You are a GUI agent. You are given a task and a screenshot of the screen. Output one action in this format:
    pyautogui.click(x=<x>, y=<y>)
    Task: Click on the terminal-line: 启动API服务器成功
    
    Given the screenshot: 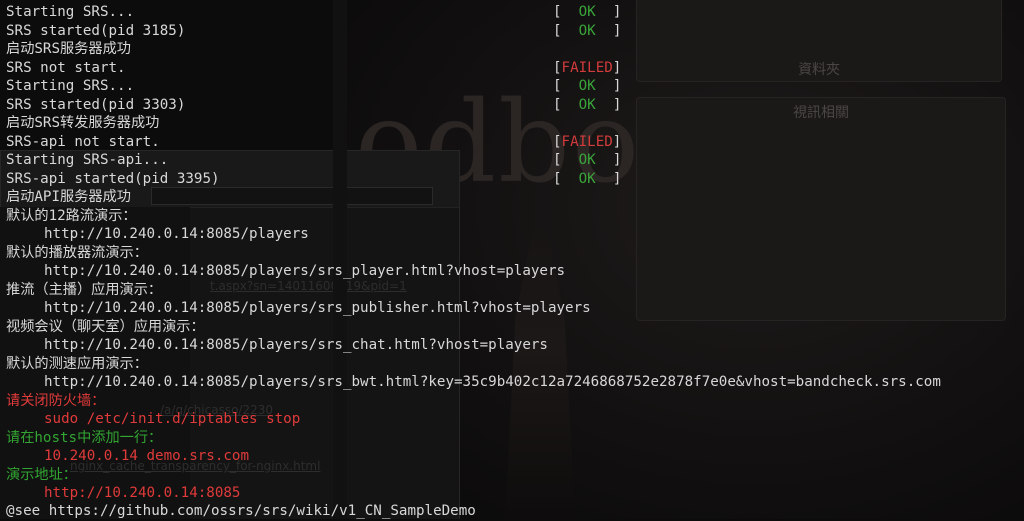 What is the action you would take?
    pyautogui.click(x=68, y=197)
    